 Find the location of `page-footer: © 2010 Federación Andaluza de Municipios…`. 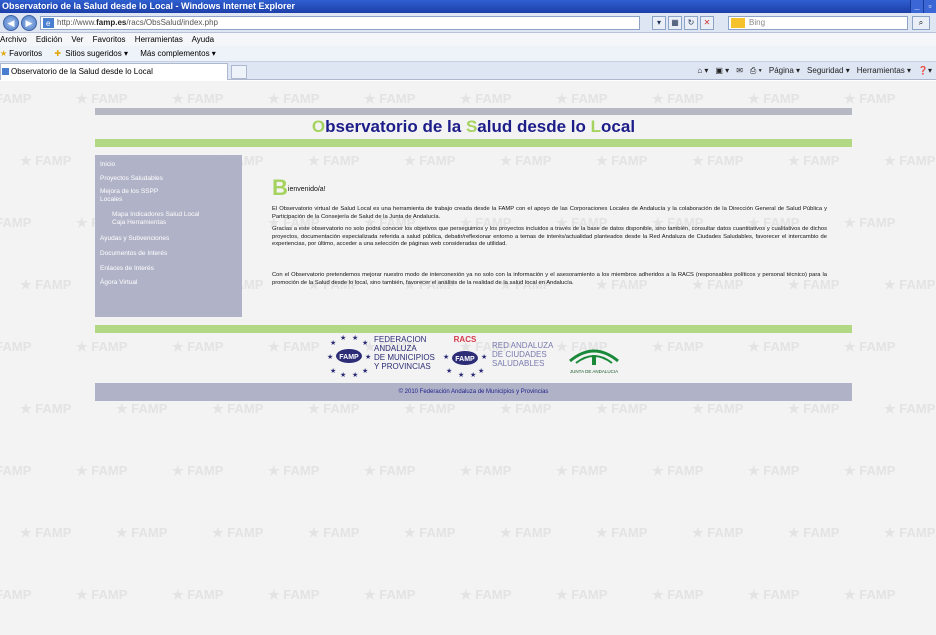

page-footer: © 2010 Federación Andaluza de Municipios… is located at coordinates (473, 392).